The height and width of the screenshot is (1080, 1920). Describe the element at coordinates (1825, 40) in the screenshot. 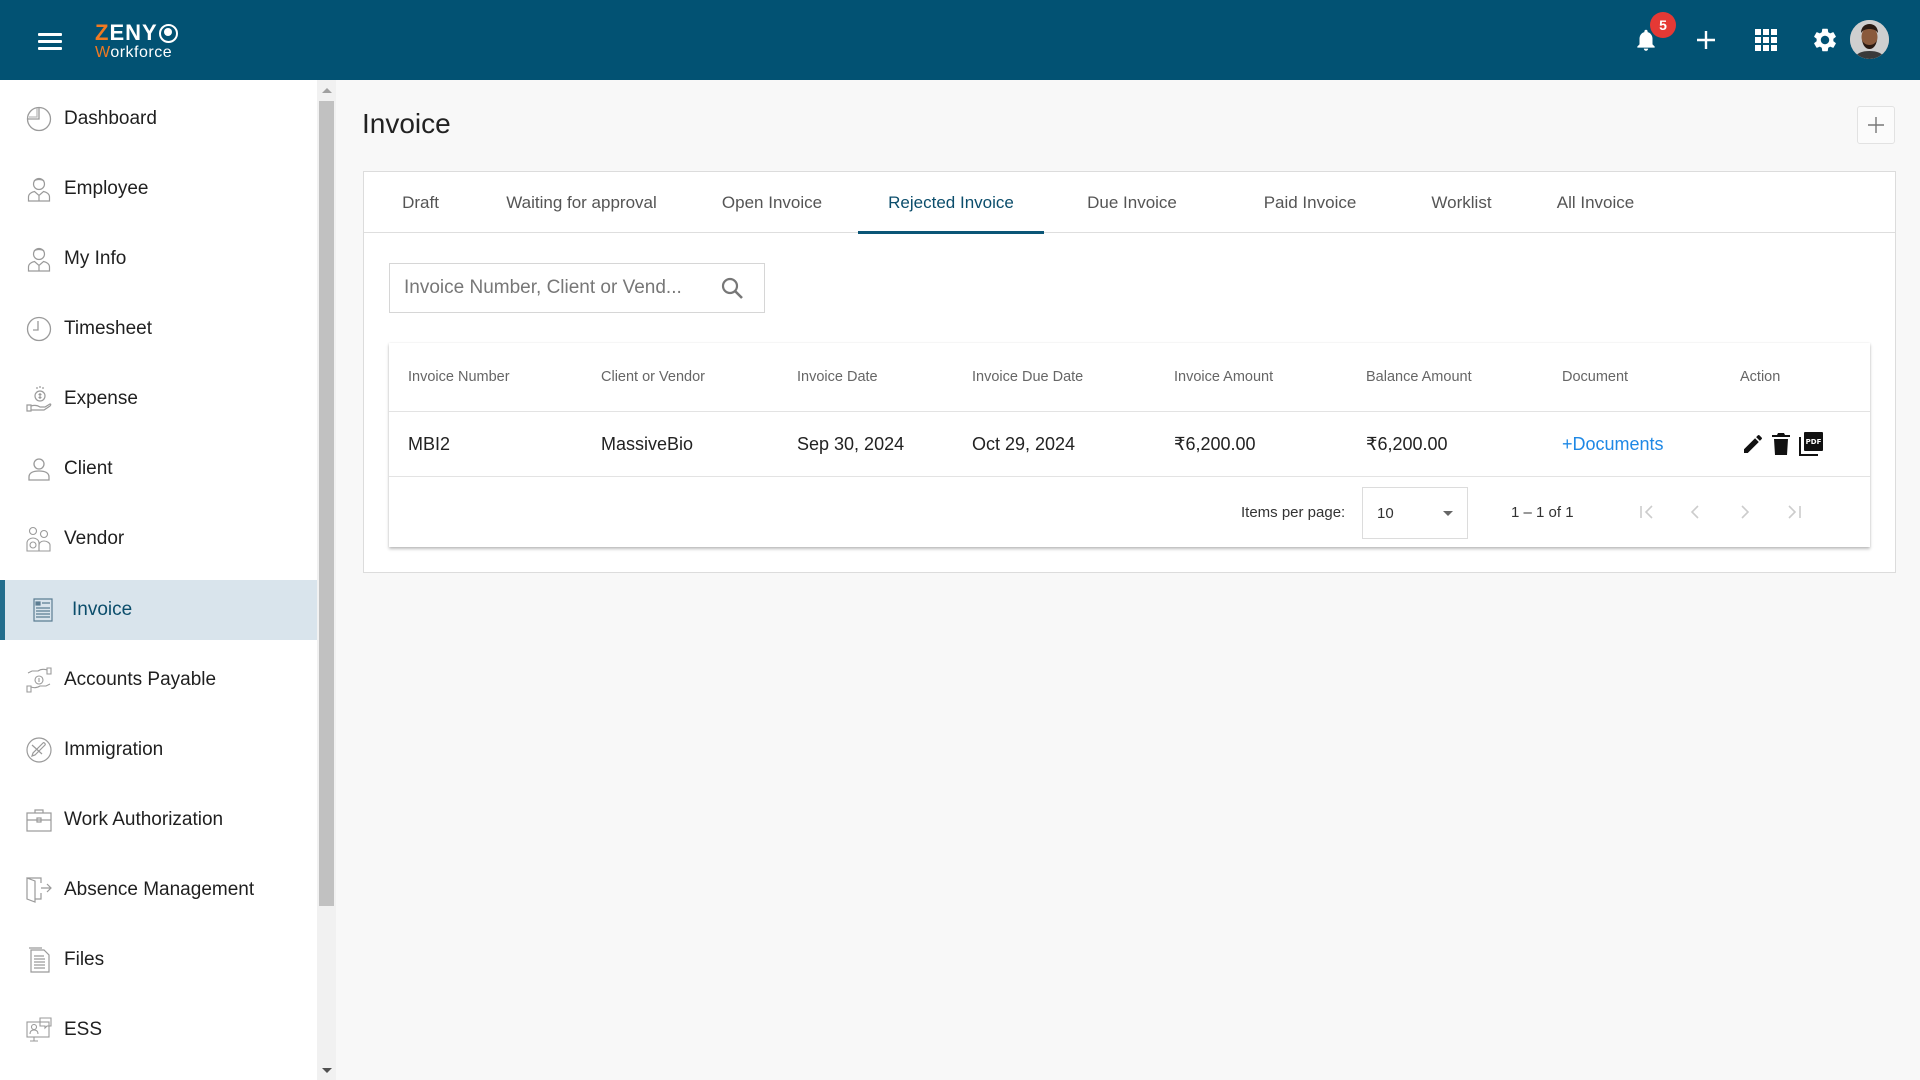

I see `gear-icon` at that location.